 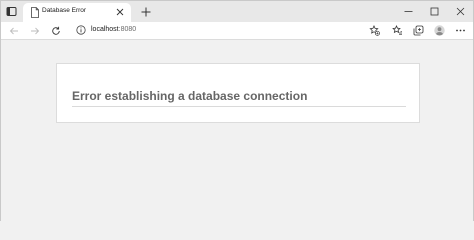 I want to click on window-close-button, so click(x=460, y=11).